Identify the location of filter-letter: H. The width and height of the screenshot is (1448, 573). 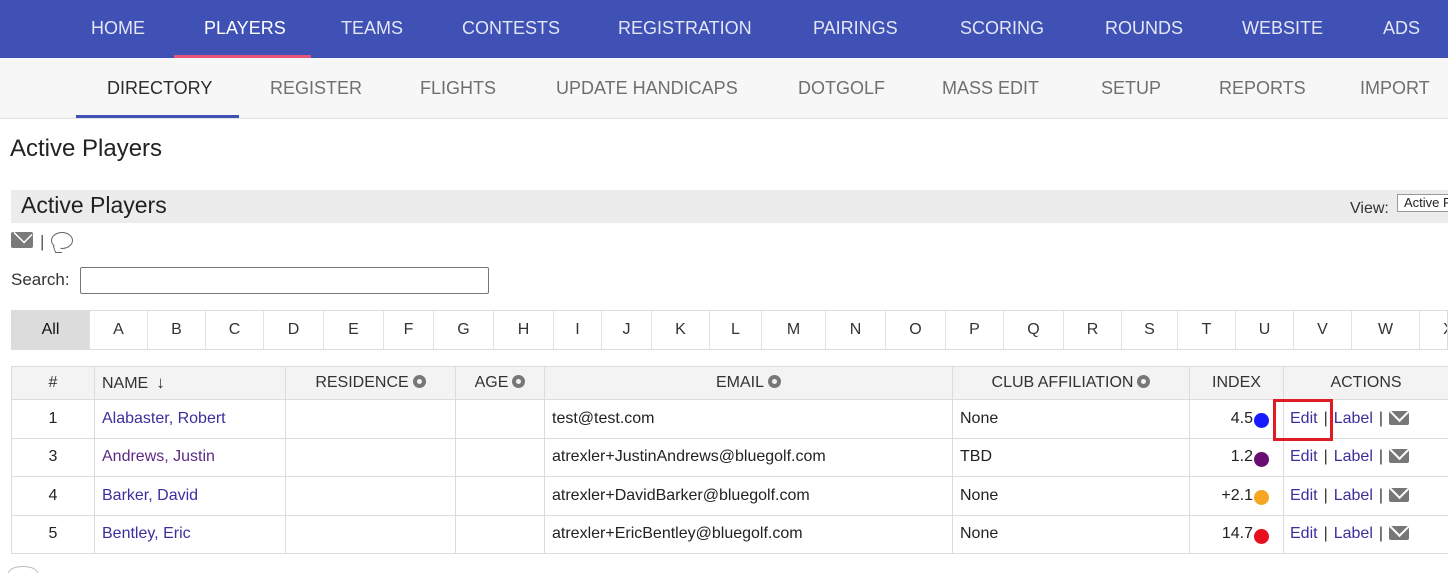
(524, 330).